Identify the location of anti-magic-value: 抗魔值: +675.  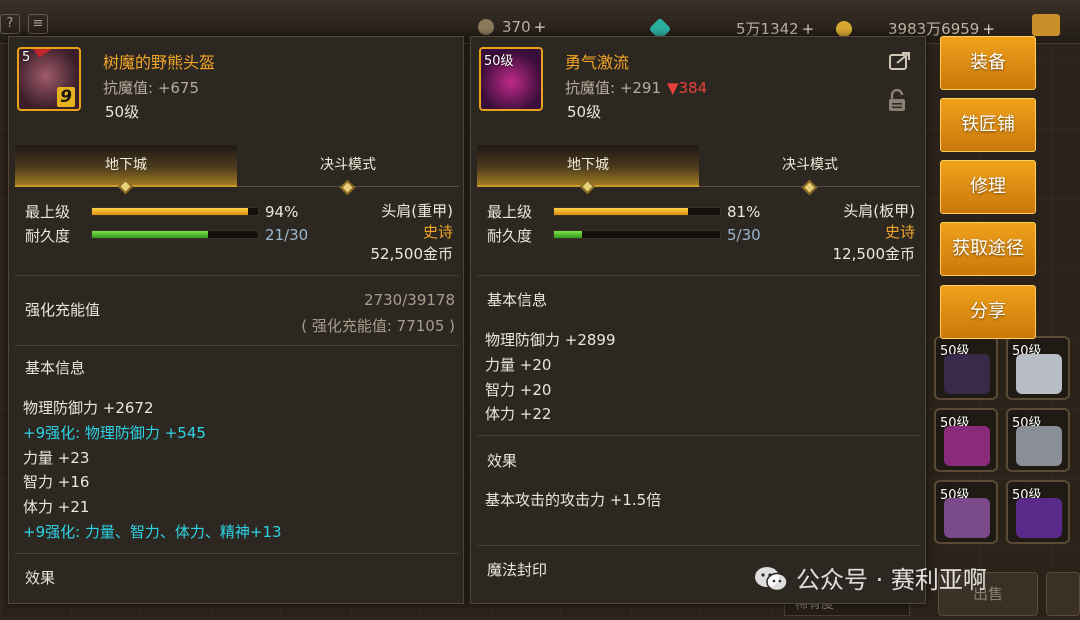
(151, 88).